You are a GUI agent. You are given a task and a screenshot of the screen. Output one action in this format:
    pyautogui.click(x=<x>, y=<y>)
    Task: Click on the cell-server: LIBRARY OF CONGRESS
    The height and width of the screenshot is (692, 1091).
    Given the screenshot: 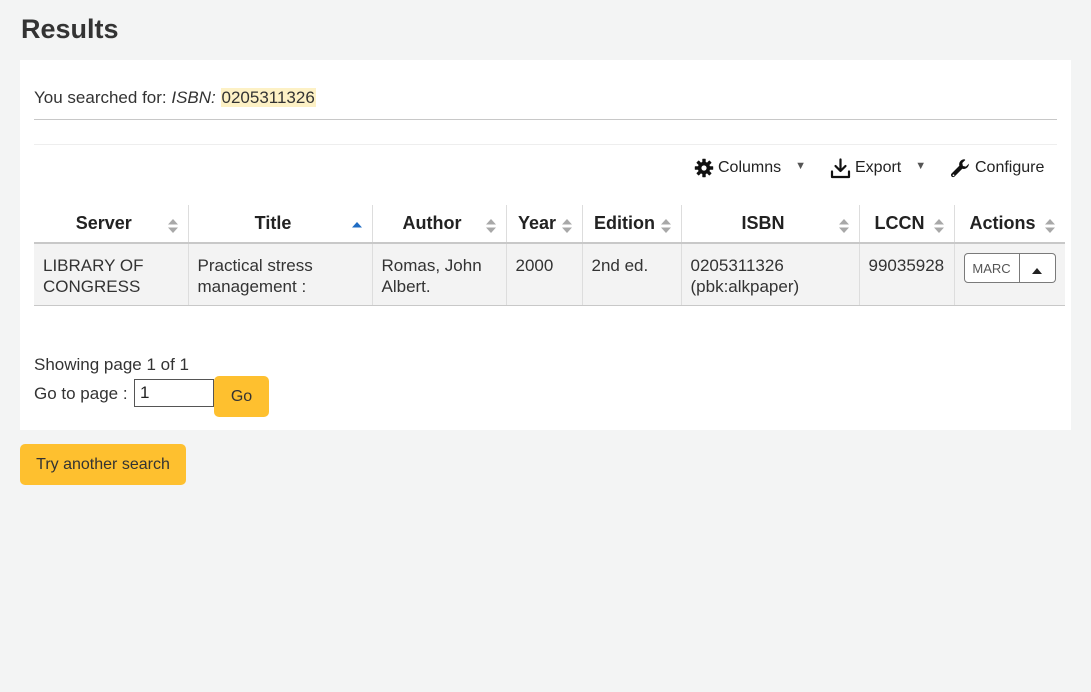 What is the action you would take?
    pyautogui.click(x=111, y=274)
    